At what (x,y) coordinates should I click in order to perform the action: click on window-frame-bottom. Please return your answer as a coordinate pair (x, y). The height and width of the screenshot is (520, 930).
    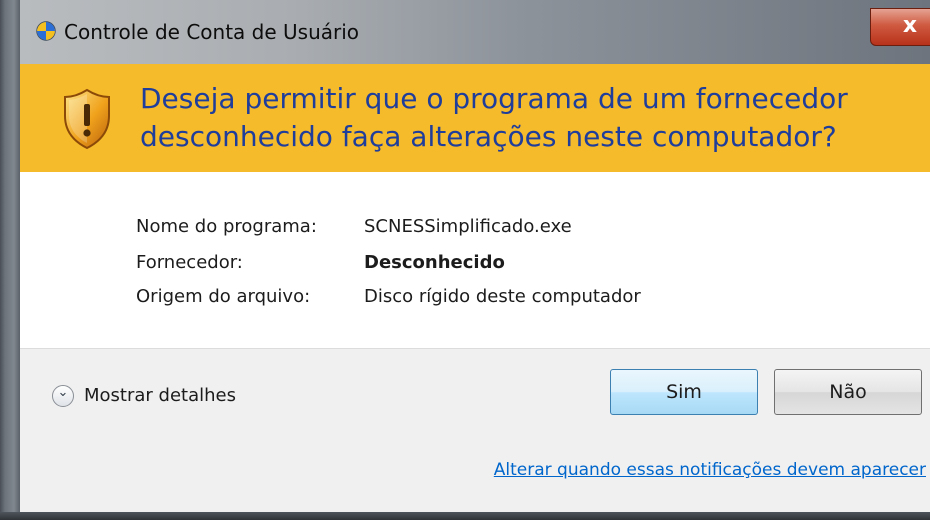
    Looking at the image, I should click on (465, 516).